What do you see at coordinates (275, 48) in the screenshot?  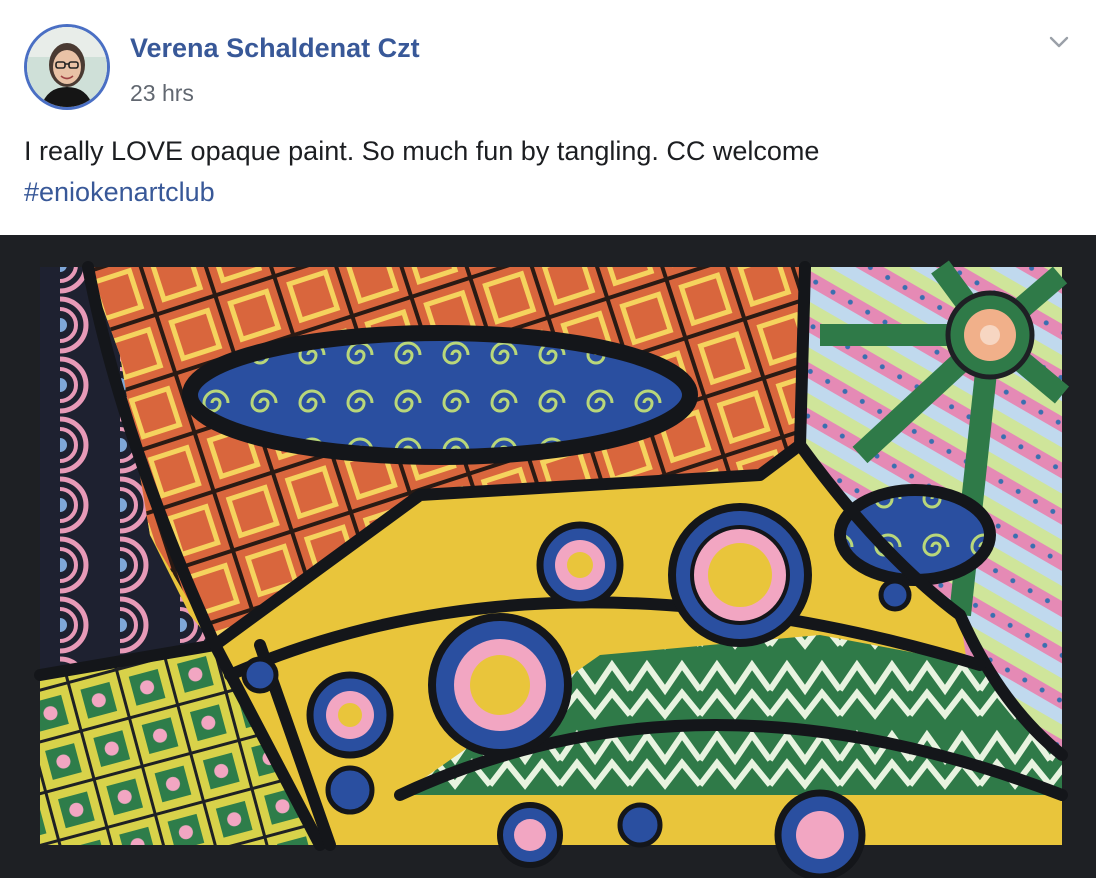 I see `author-name: Verena Schaldenat Czt` at bounding box center [275, 48].